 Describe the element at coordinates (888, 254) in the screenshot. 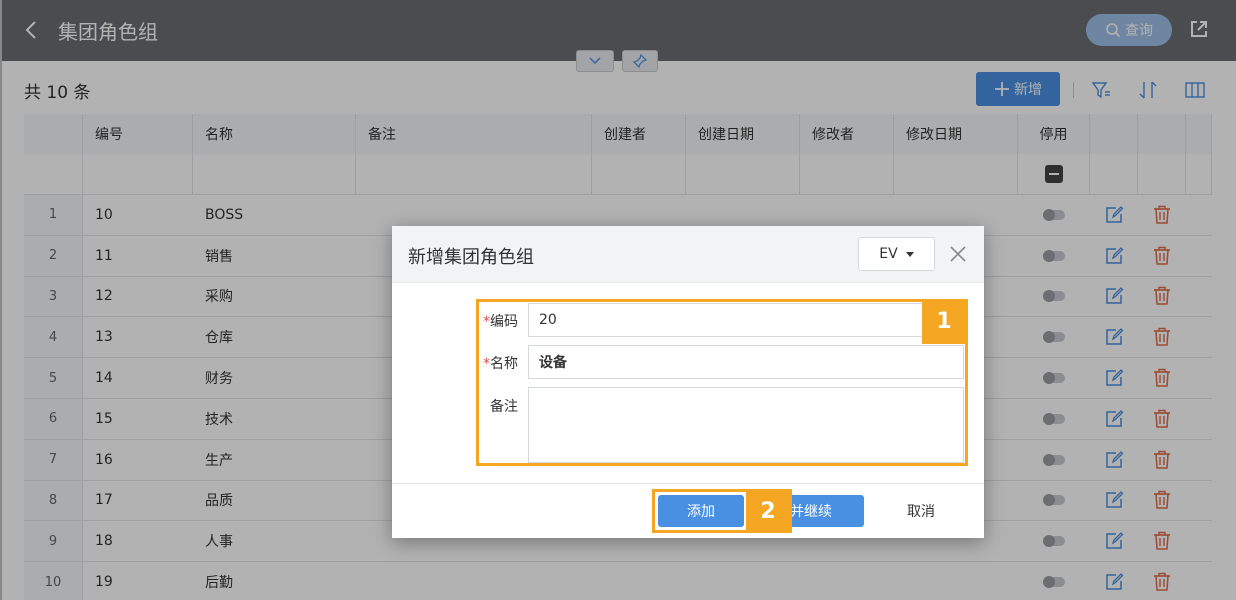

I see `language-select-value: EV` at that location.